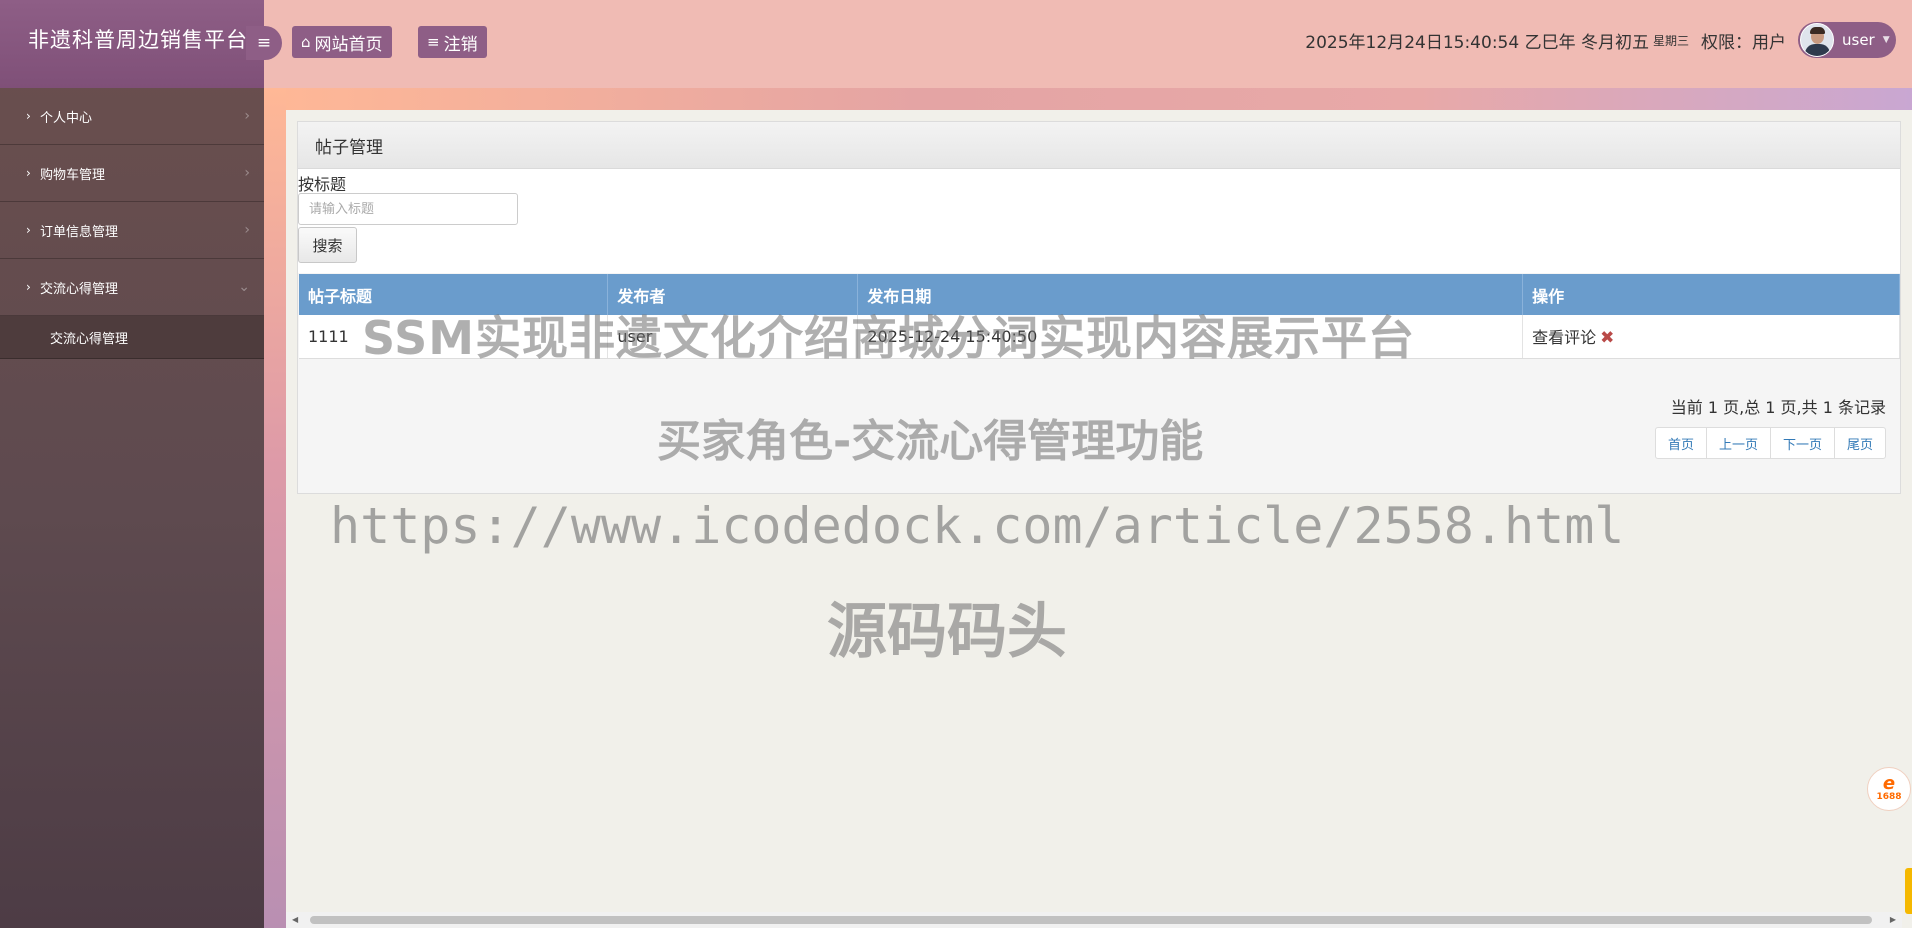 This screenshot has height=928, width=1912. Describe the element at coordinates (1477, 42) in the screenshot. I see `datetime: 2025年12月24日15:40:54 乙巳年 冬月初五` at that location.